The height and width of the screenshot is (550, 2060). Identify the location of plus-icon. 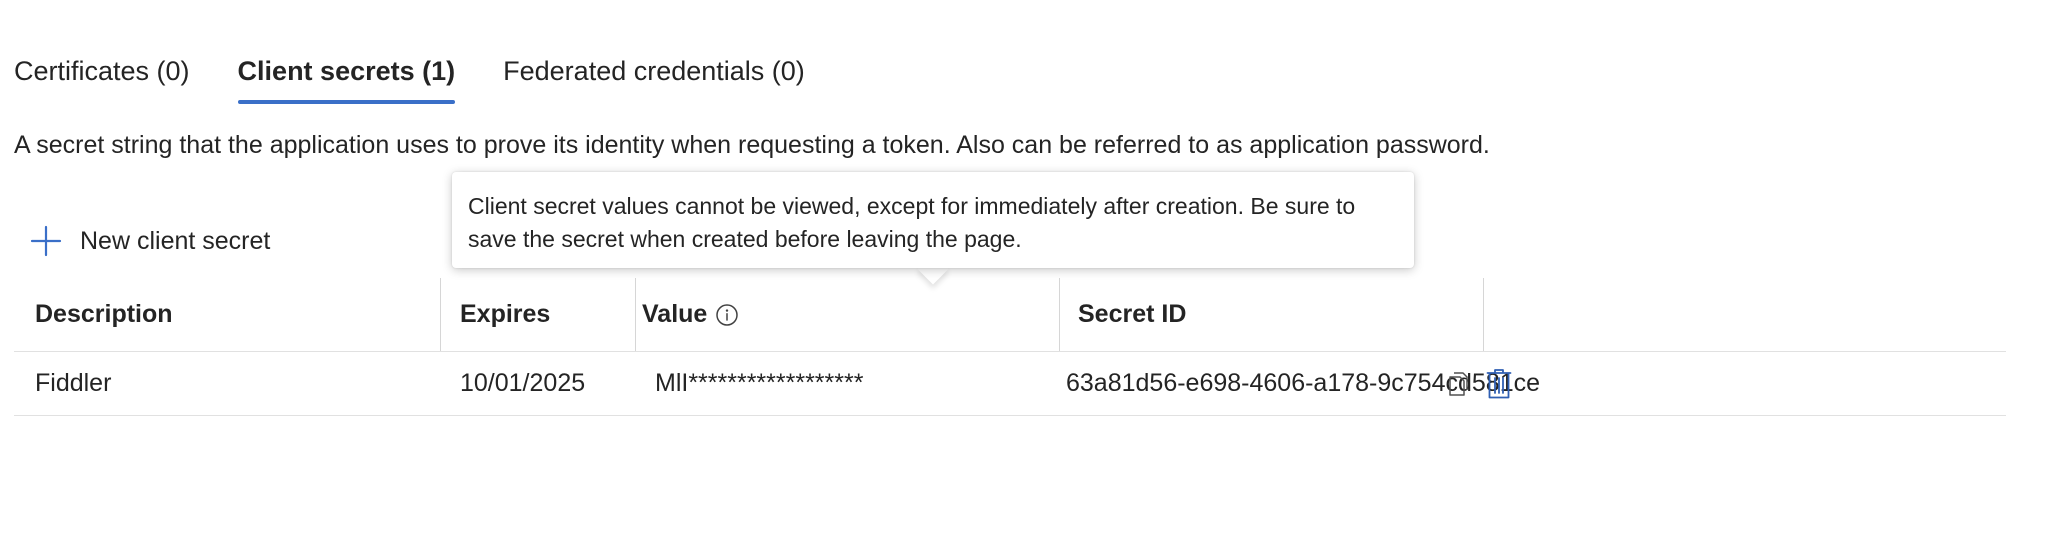
(46, 241).